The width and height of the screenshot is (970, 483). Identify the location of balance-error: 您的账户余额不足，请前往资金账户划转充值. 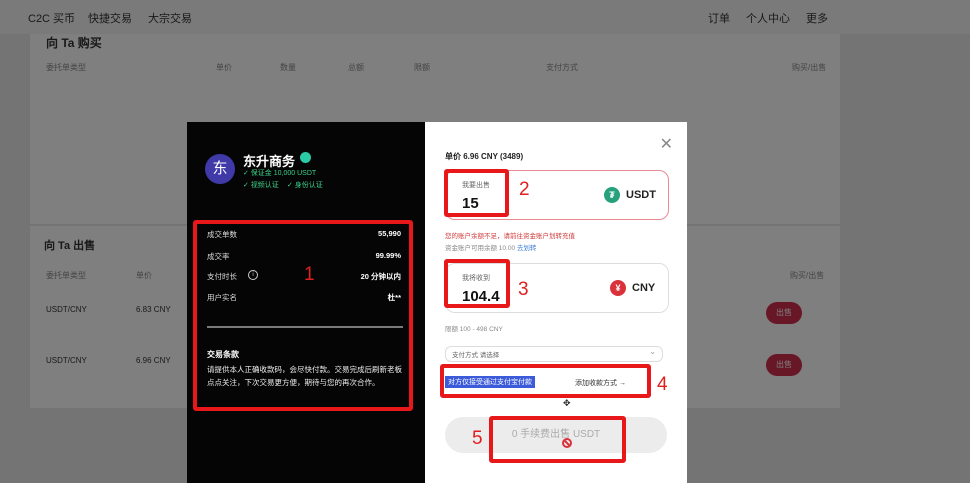
(510, 236).